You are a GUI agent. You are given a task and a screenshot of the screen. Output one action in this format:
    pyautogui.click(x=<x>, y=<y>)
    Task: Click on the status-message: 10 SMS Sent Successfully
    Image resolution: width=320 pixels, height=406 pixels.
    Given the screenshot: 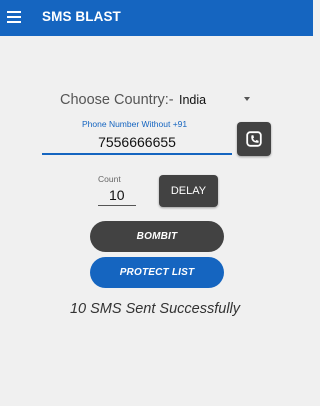 What is the action you would take?
    pyautogui.click(x=155, y=309)
    